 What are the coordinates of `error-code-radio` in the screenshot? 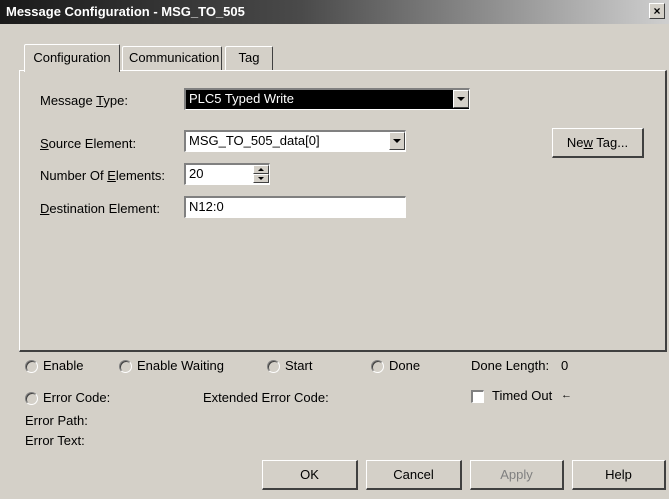 It's located at (31, 398).